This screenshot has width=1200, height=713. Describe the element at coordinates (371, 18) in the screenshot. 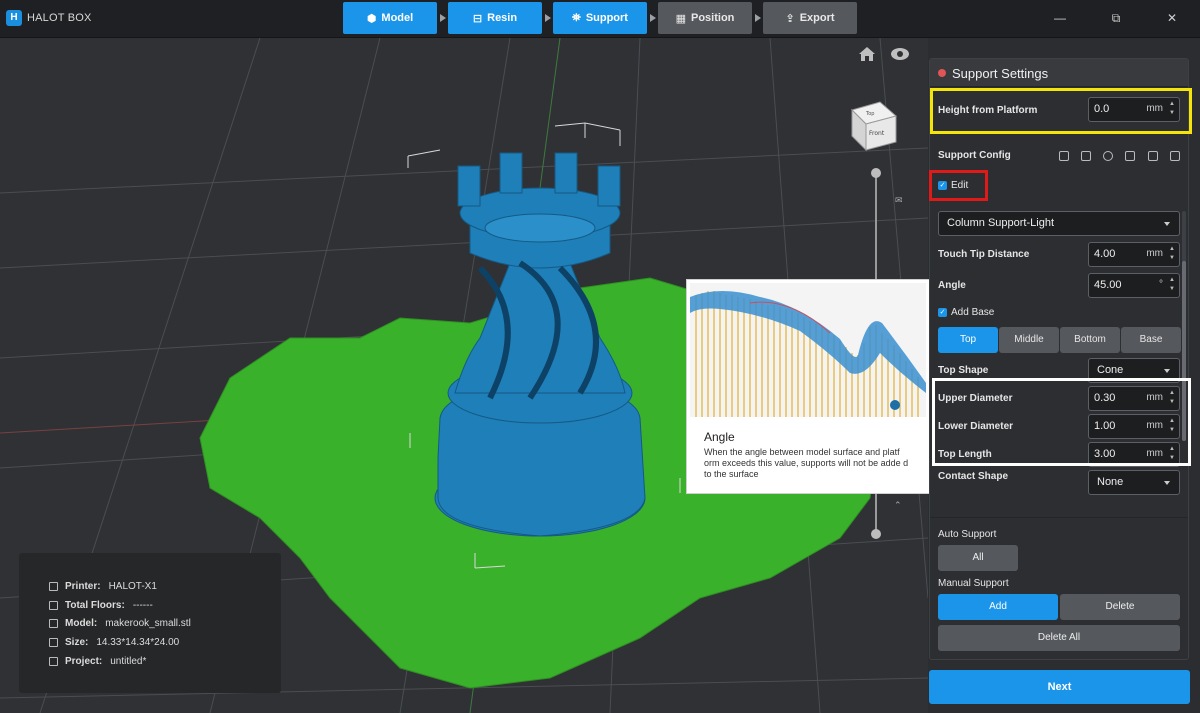

I see `cube-icon: ⬢` at that location.